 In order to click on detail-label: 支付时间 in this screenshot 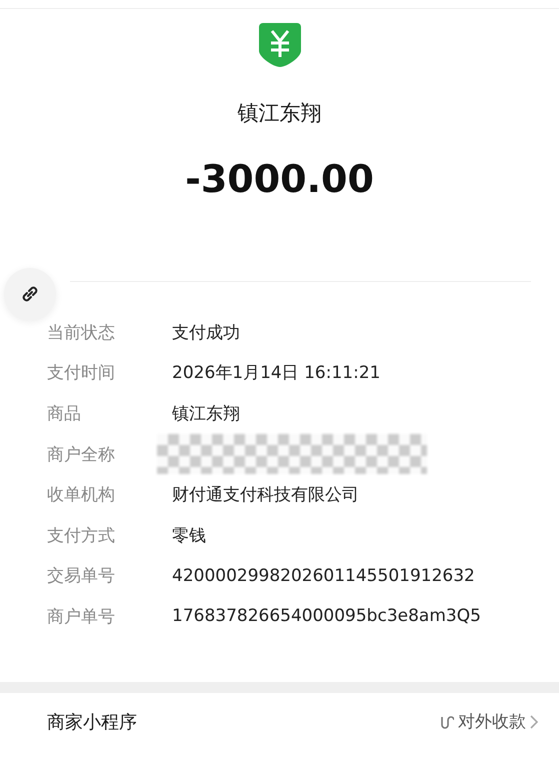, I will do `click(81, 373)`.